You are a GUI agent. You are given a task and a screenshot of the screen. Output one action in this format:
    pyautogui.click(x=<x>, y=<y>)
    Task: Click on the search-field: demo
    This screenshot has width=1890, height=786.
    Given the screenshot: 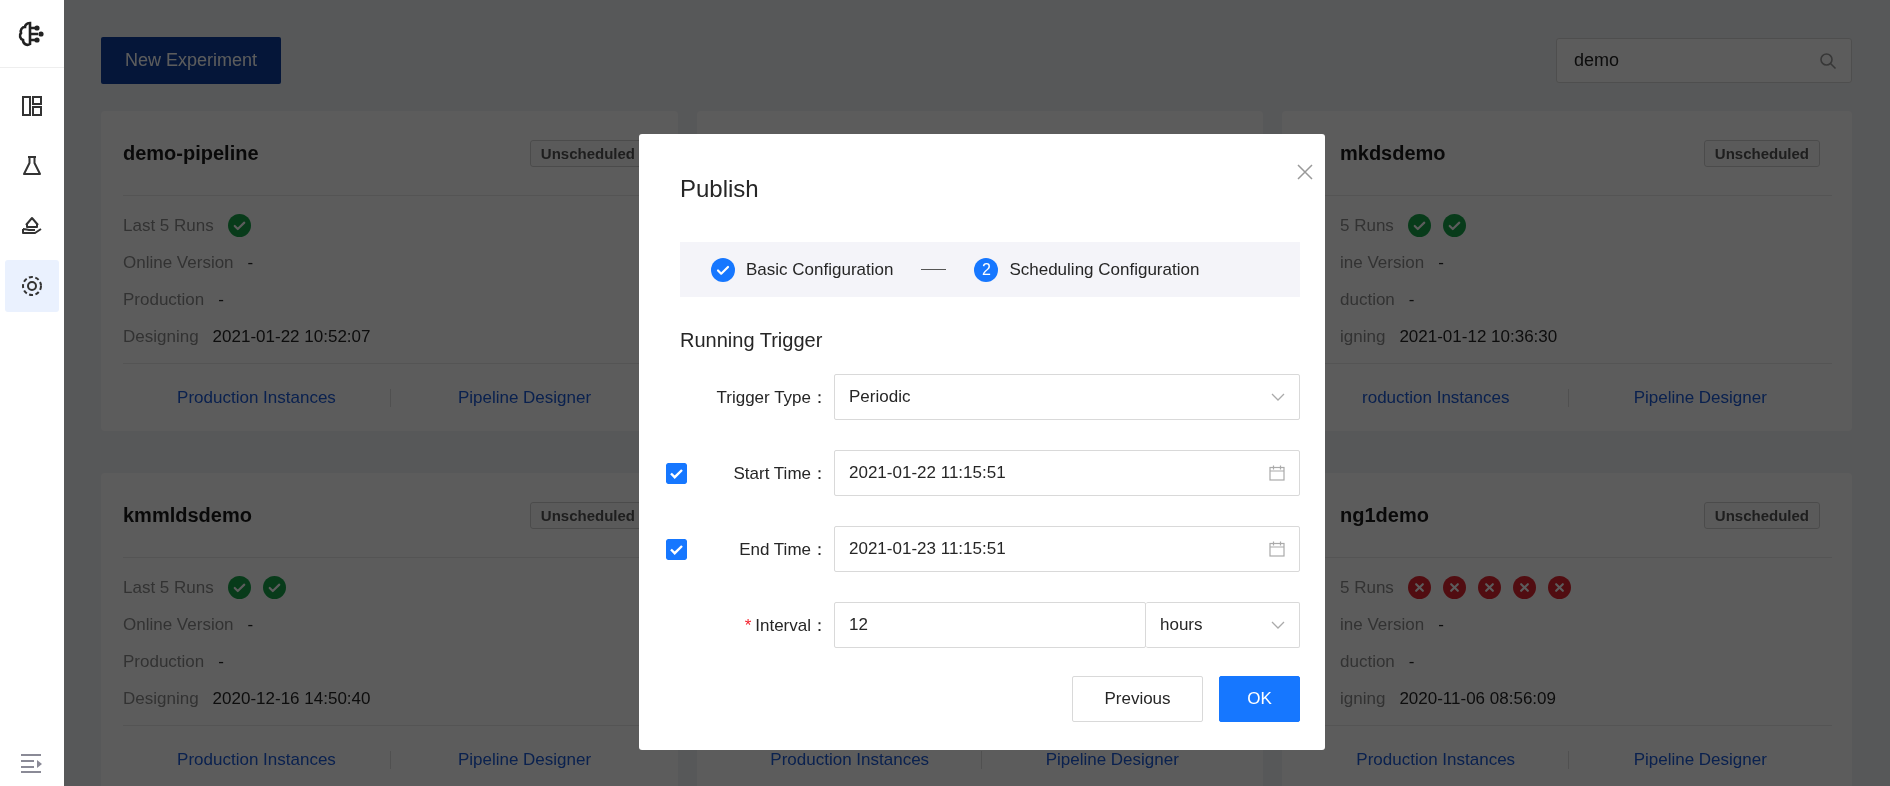 What is the action you would take?
    pyautogui.click(x=1704, y=60)
    